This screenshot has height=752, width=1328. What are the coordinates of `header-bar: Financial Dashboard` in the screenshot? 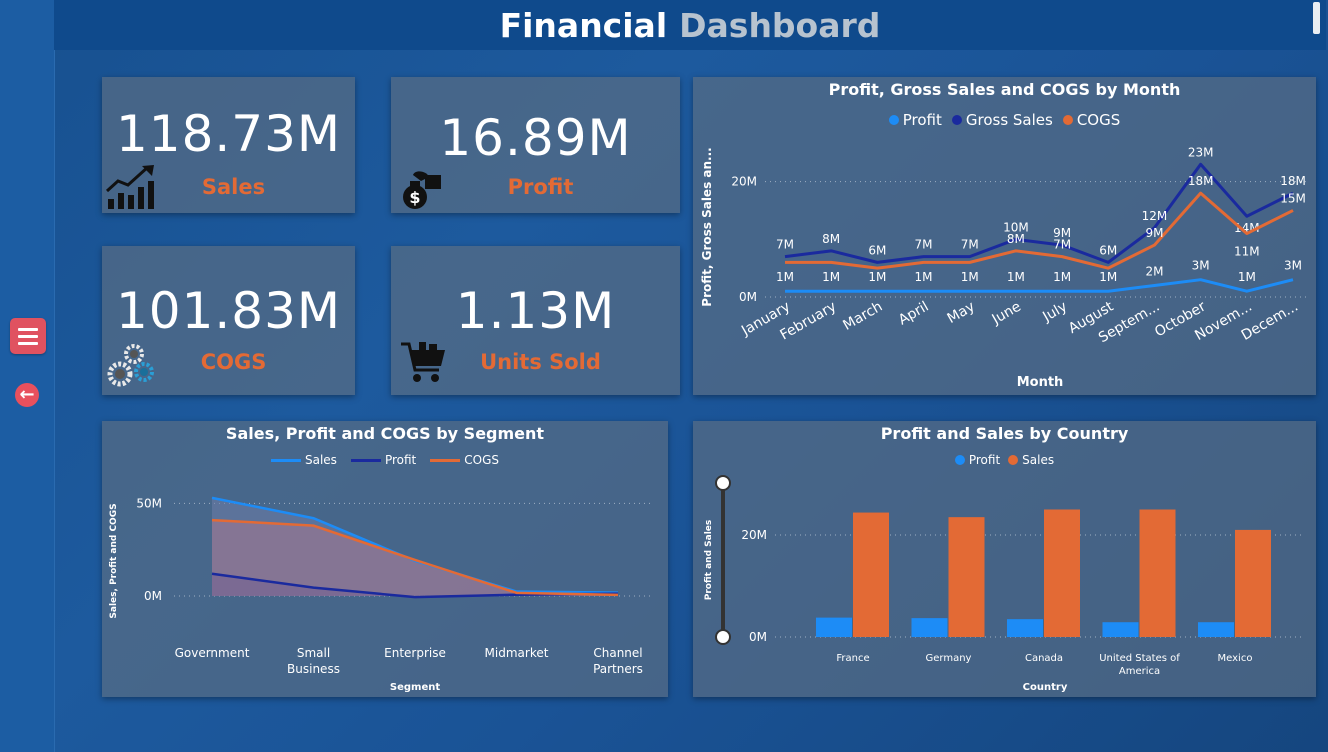 It's located at (690, 25).